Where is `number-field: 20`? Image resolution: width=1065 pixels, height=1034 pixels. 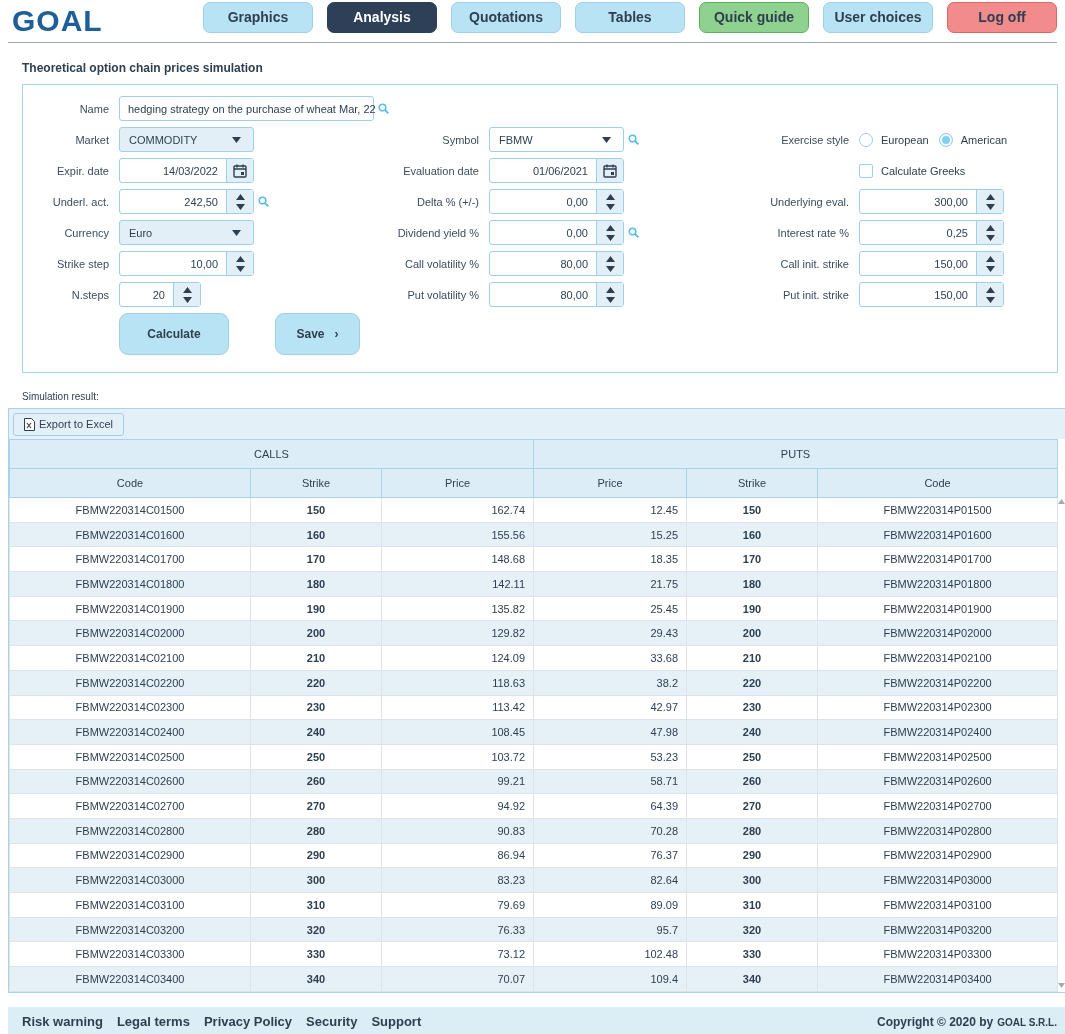
number-field: 20 is located at coordinates (160, 294).